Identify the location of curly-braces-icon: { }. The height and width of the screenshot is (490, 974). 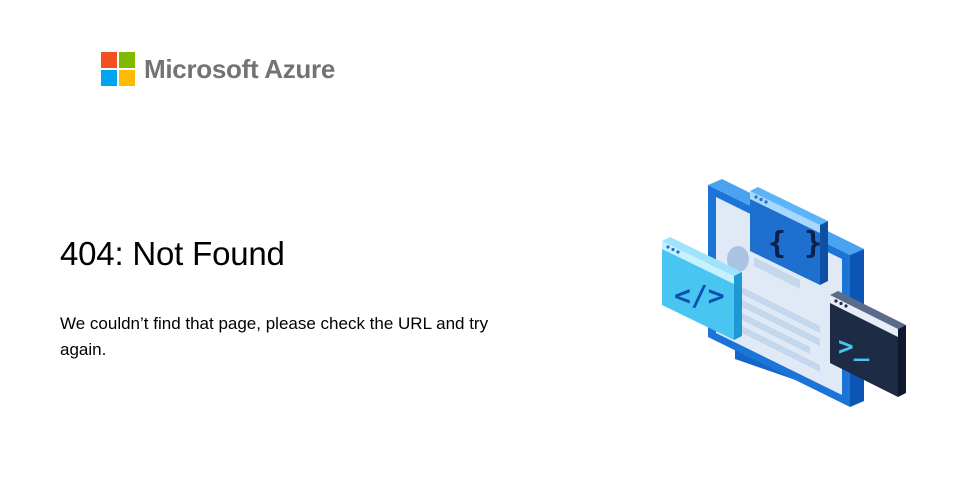
(795, 243).